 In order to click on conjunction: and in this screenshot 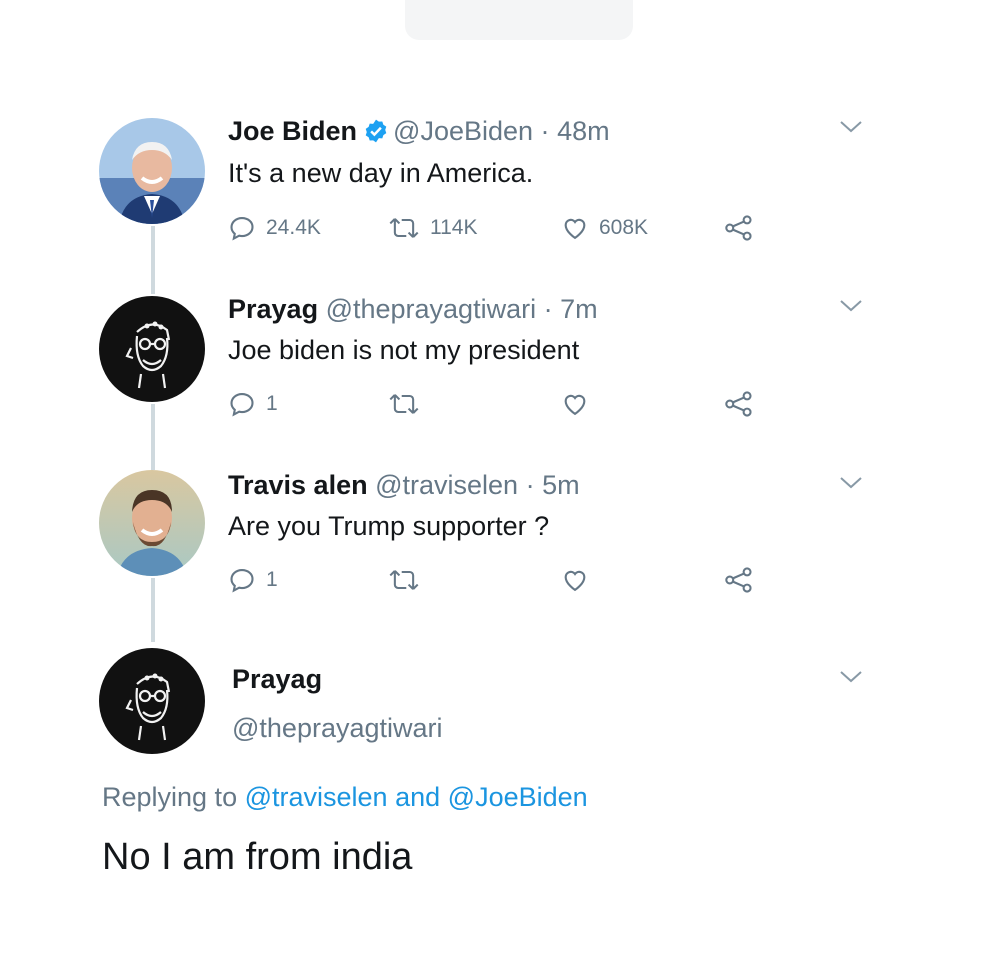, I will do `click(418, 797)`.